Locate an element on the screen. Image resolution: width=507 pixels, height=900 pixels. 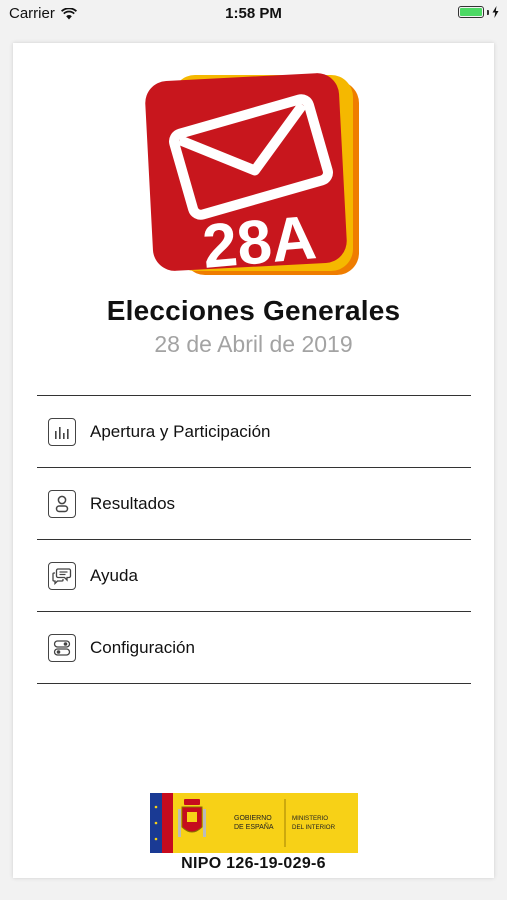
toggles-icon is located at coordinates (62, 647).